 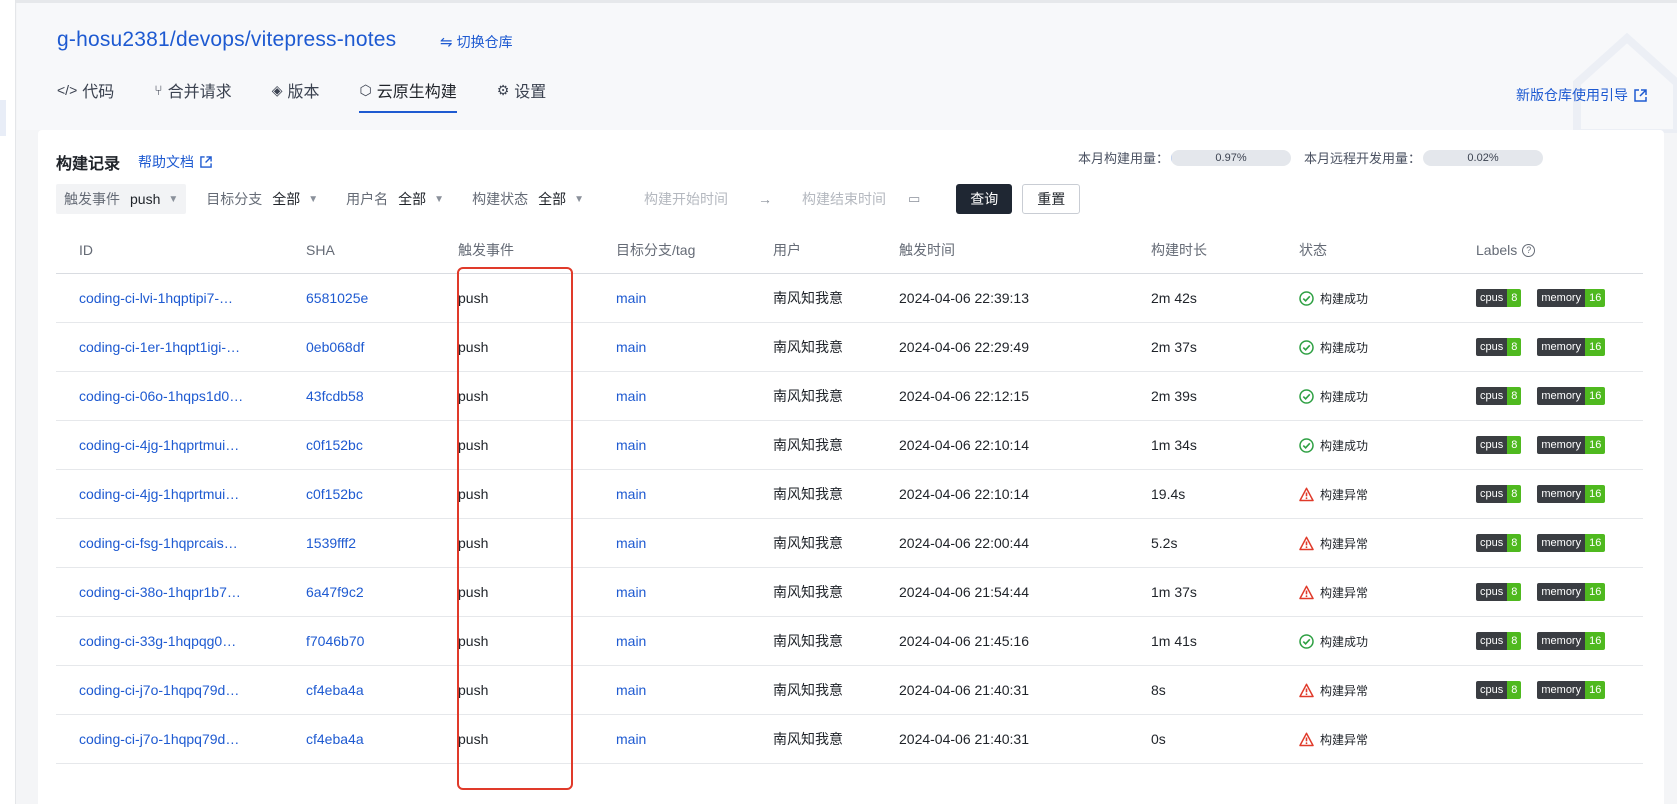 I want to click on switch-repo-button: ⇋ 切换仓库, so click(x=476, y=42).